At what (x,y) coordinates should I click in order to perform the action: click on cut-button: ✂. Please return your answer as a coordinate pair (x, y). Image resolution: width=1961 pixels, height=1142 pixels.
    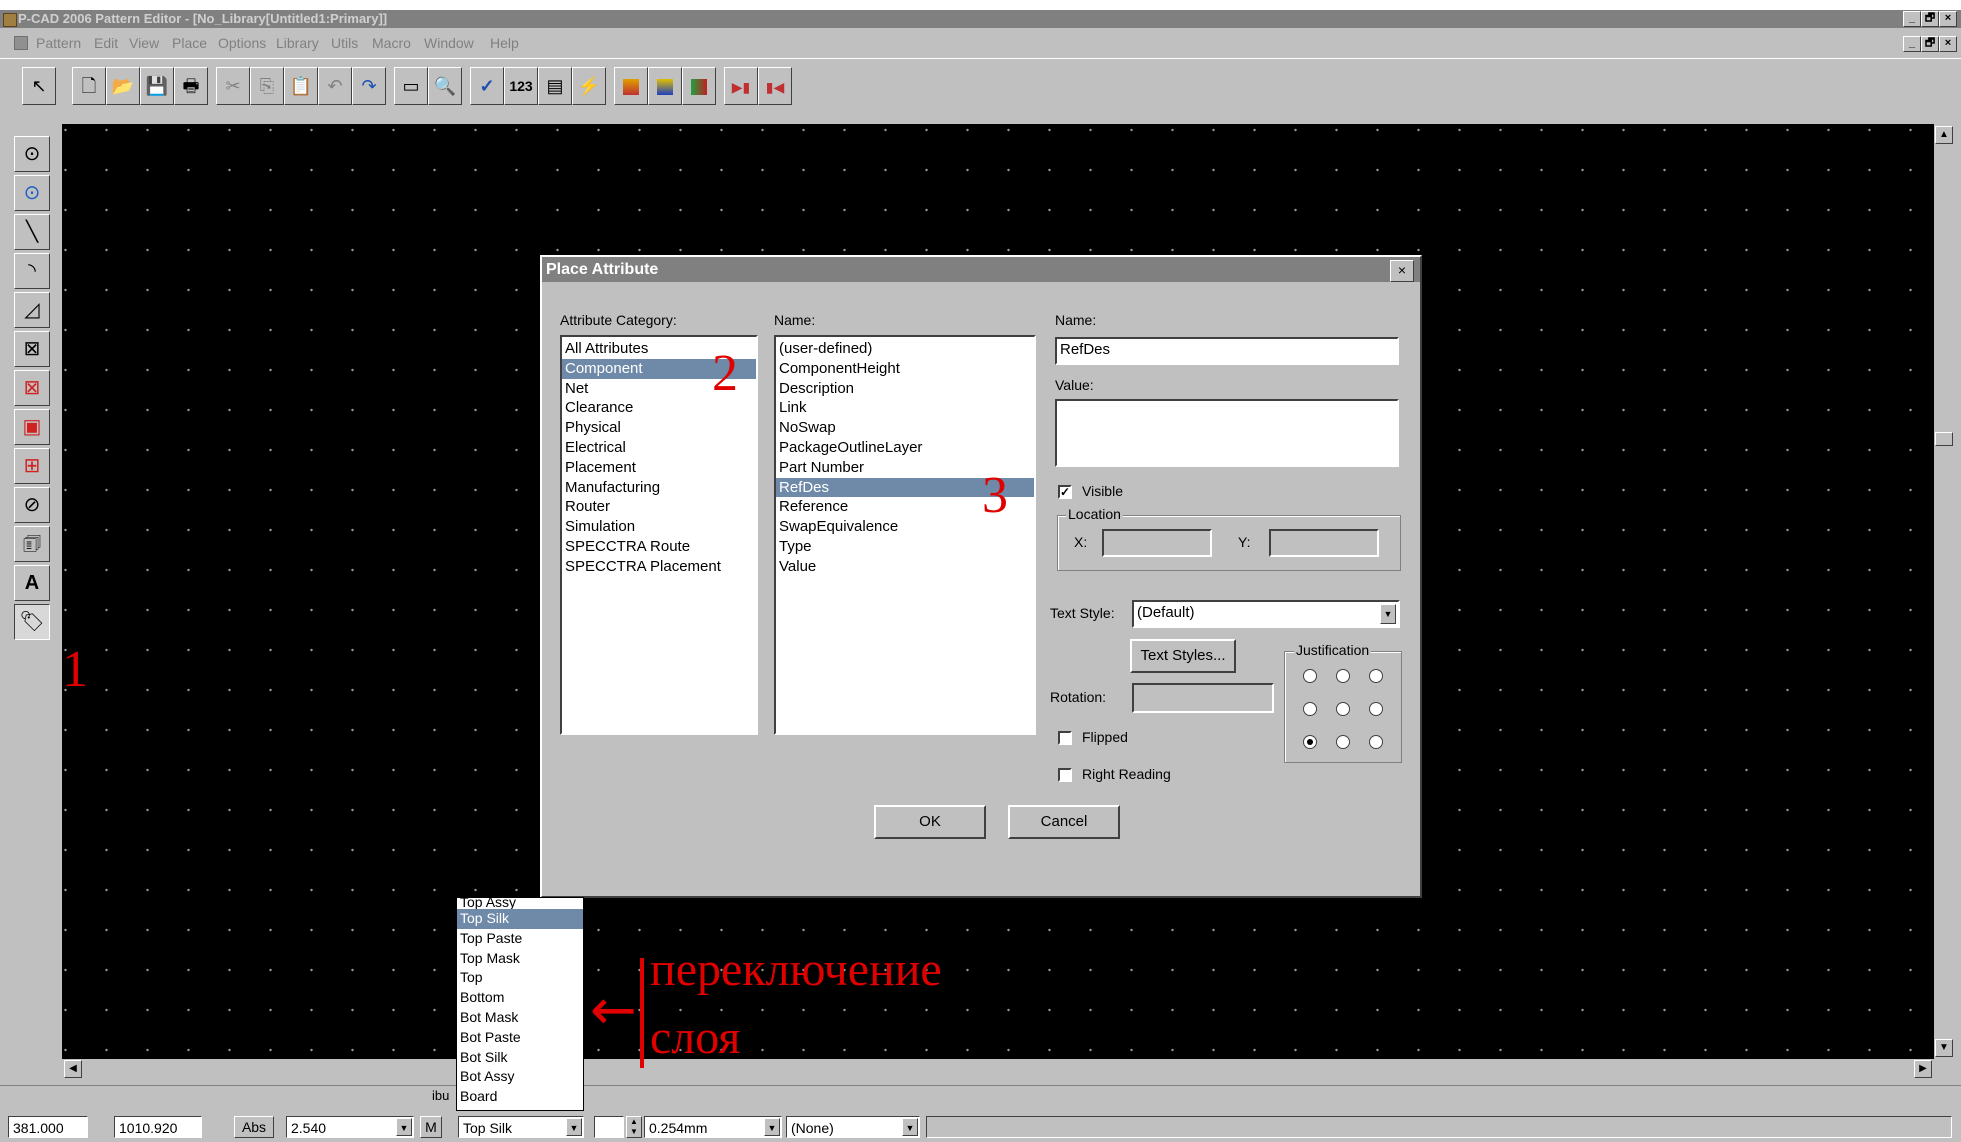
    Looking at the image, I should click on (233, 86).